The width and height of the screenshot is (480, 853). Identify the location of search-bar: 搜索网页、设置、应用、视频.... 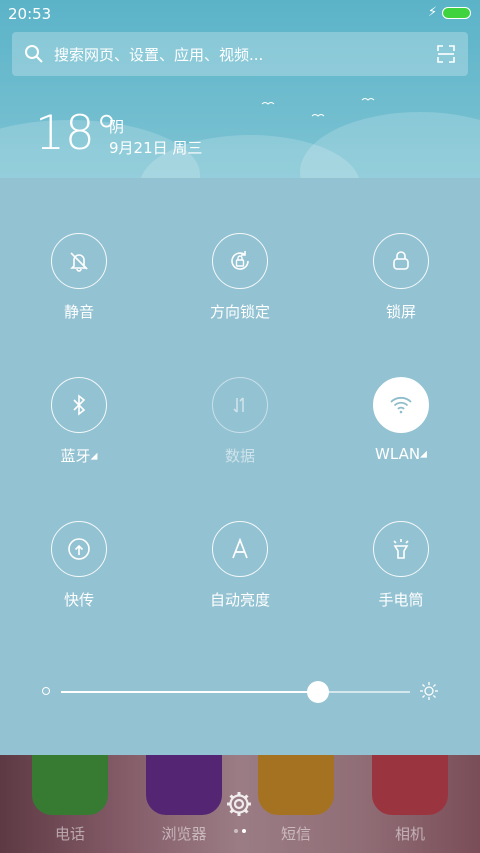
(240, 54).